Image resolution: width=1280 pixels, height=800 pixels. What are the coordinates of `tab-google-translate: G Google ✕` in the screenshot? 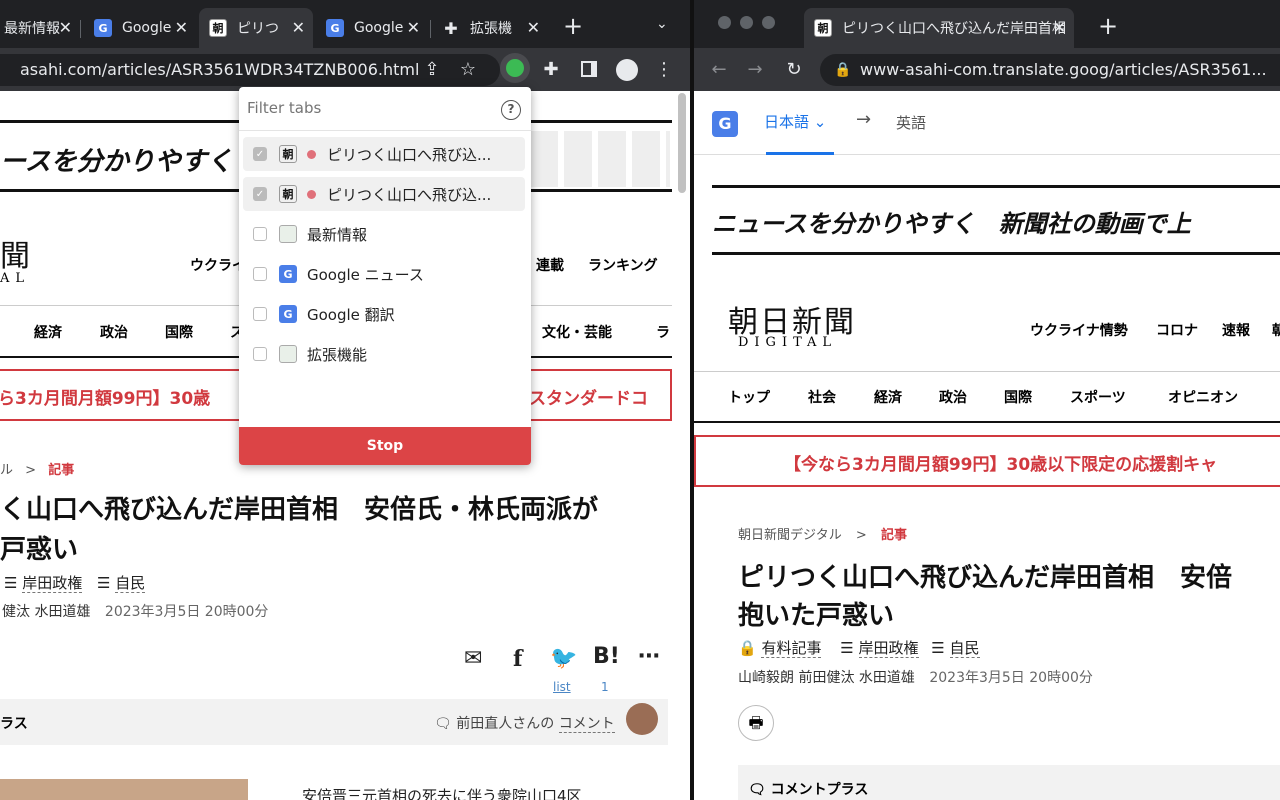 It's located at (372, 28).